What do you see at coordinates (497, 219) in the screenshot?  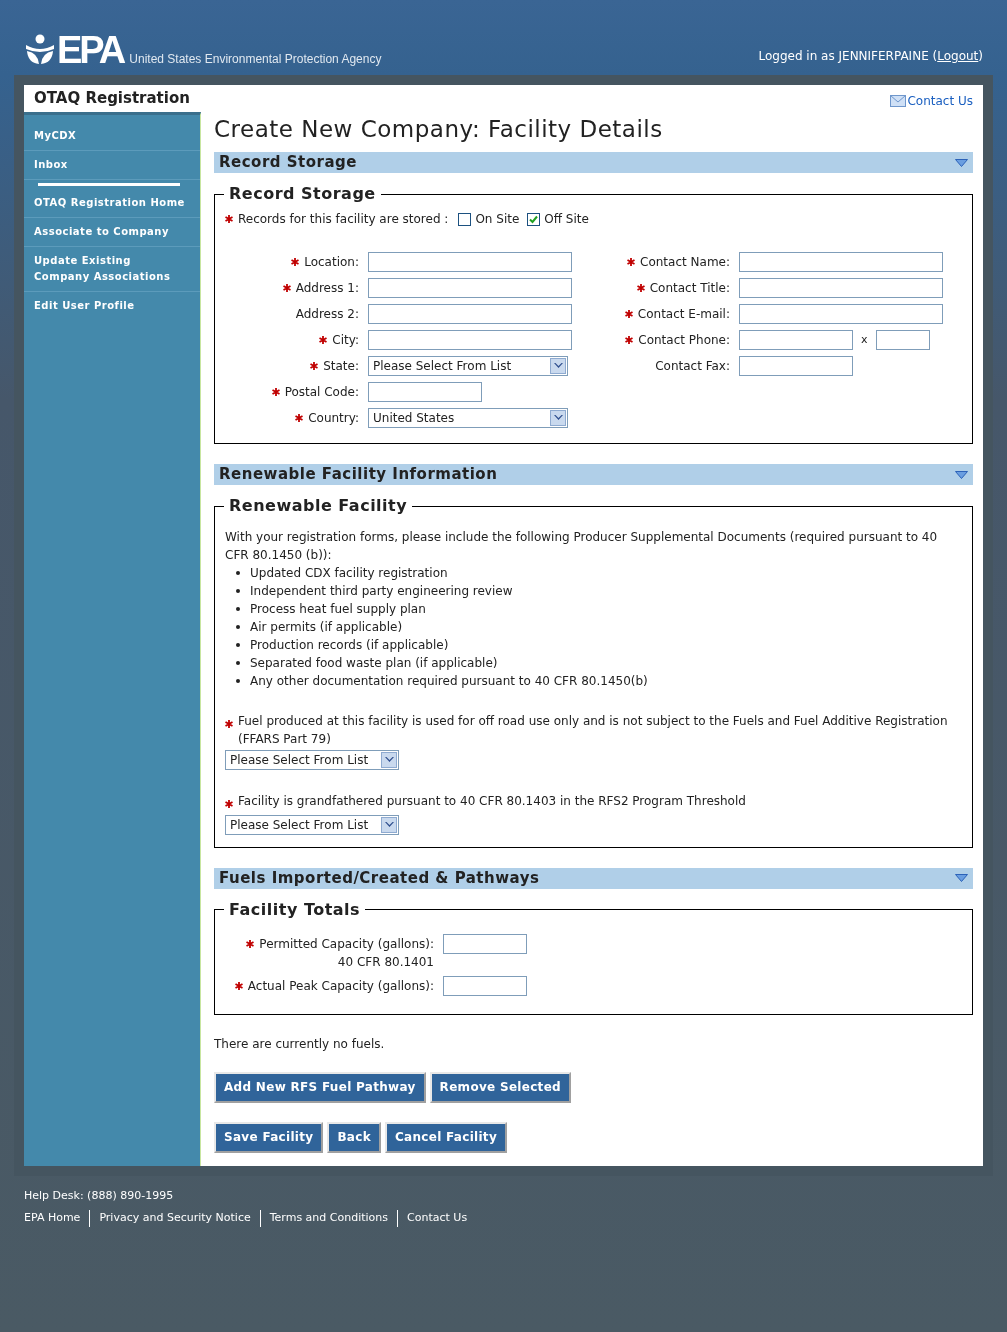 I see `checkbox-label: On Site` at bounding box center [497, 219].